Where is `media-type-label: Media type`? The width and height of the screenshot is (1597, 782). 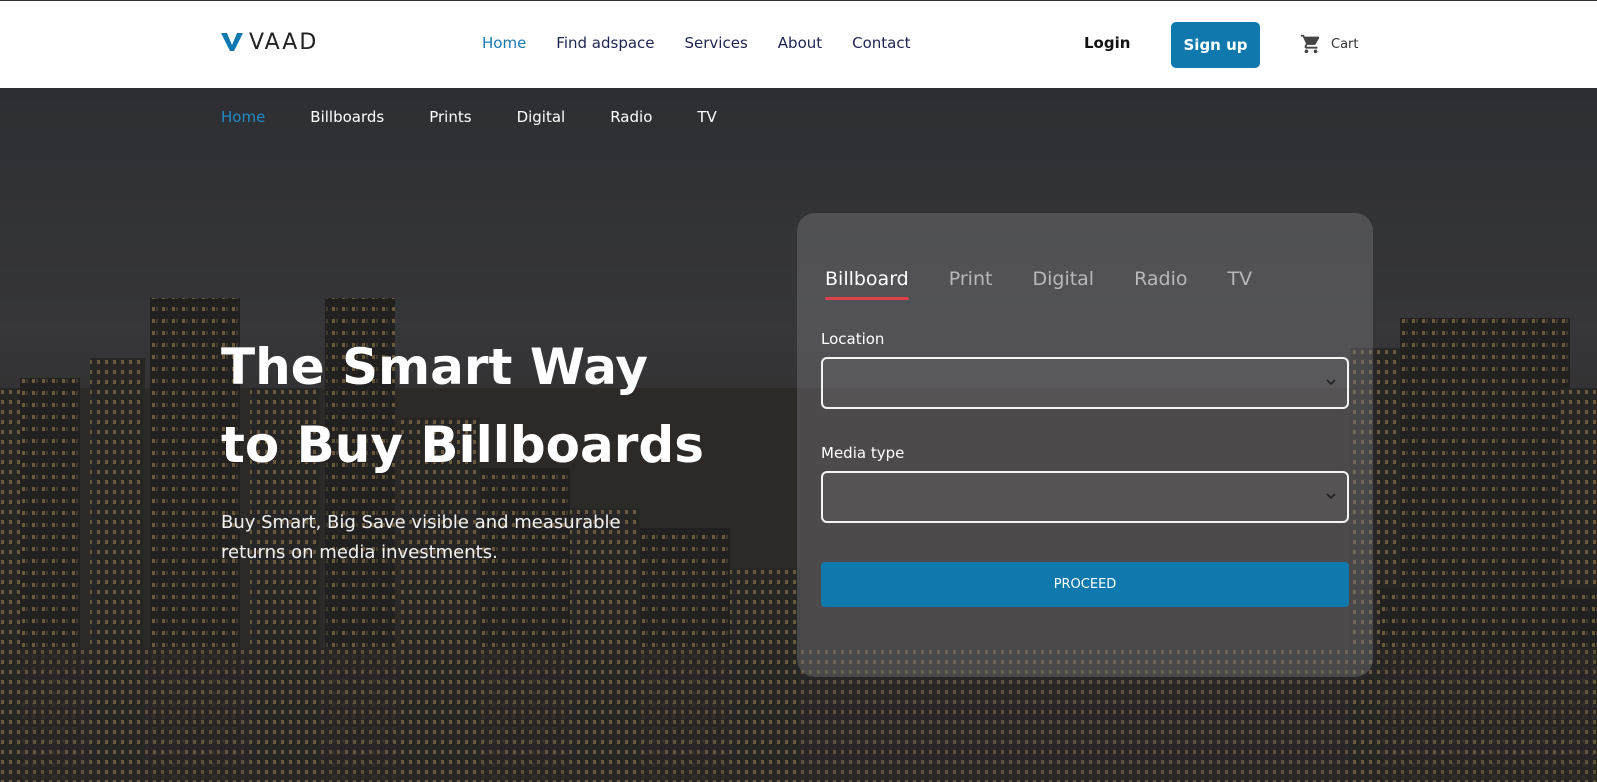 media-type-label: Media type is located at coordinates (863, 453).